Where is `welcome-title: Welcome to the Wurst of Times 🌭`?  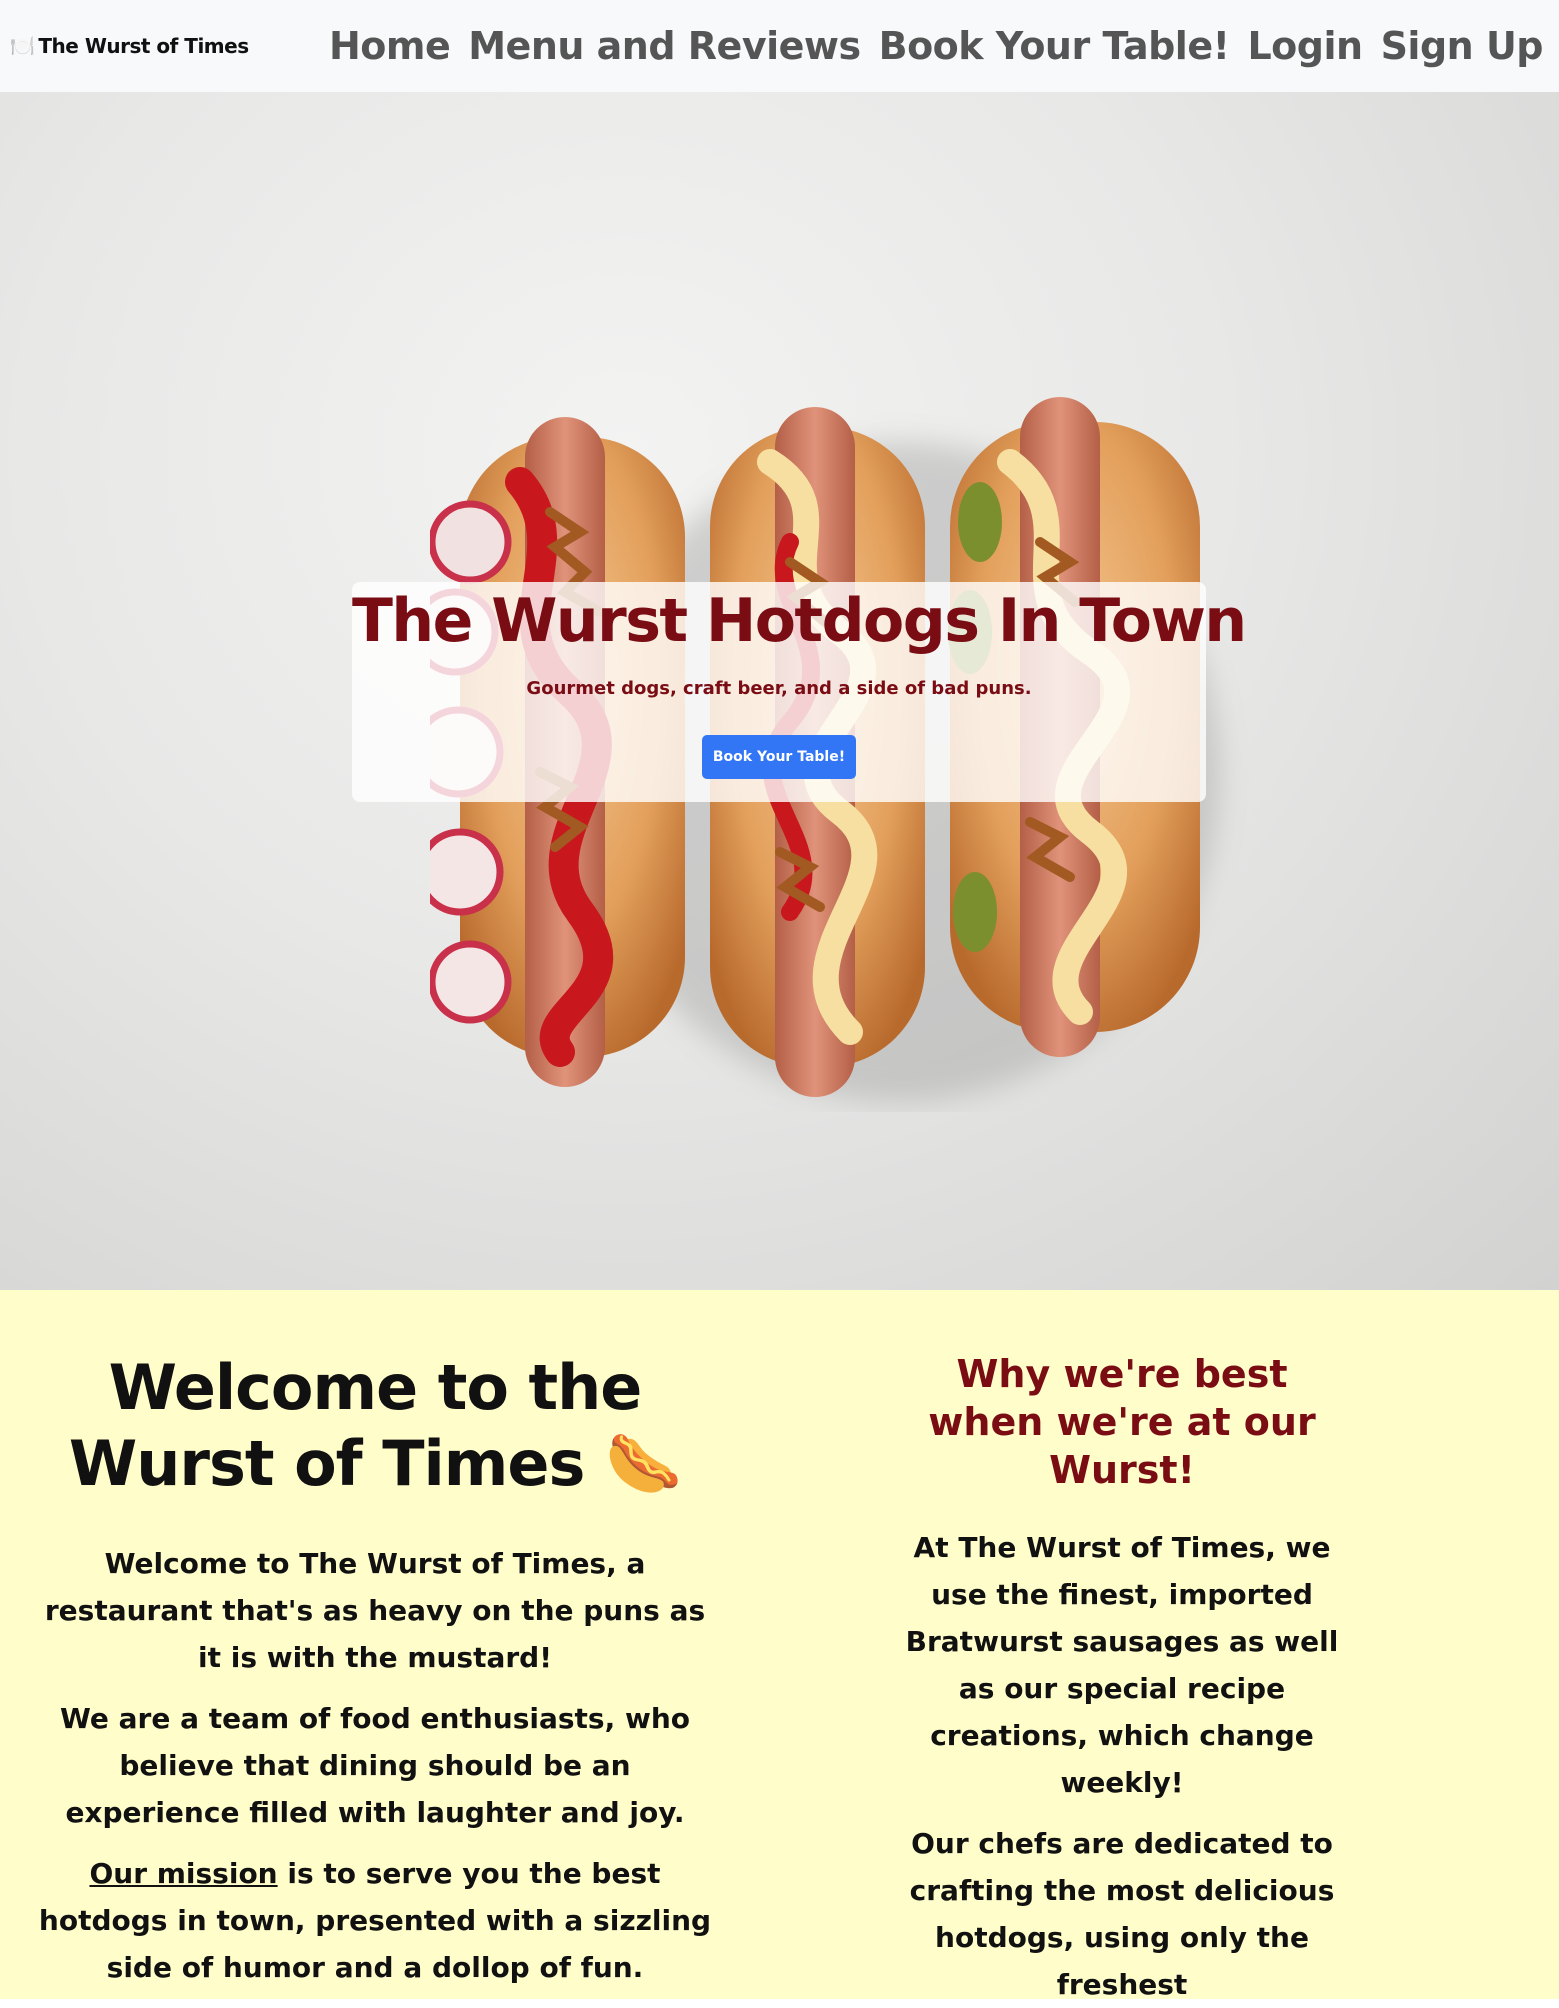
welcome-title: Welcome to the Wurst of Times 🌭 is located at coordinates (375, 1426).